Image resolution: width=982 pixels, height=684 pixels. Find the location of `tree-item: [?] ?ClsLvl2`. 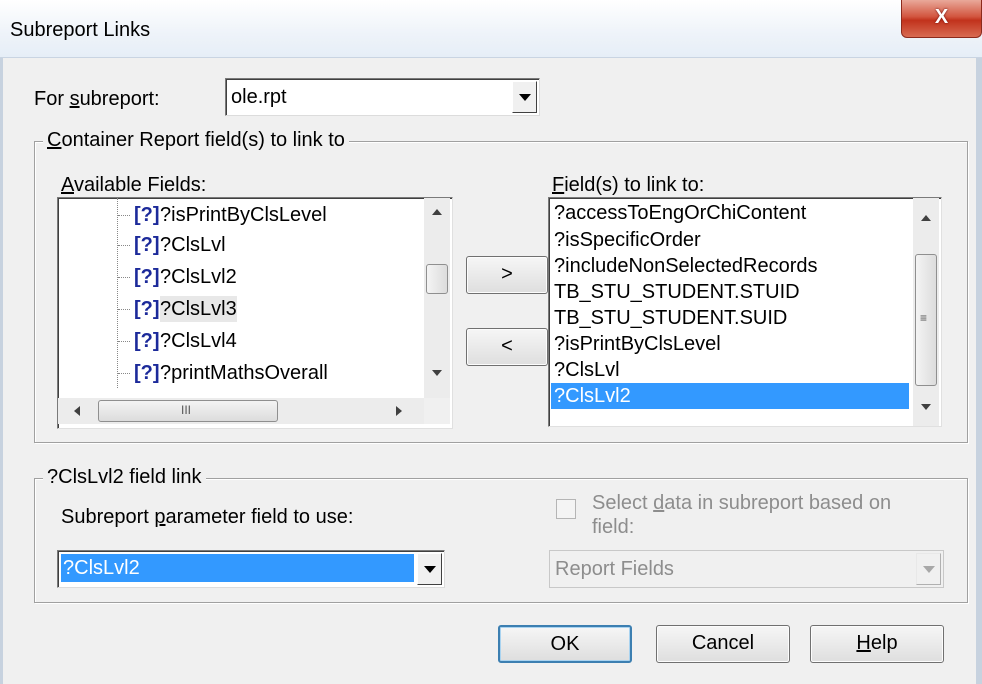

tree-item: [?] ?ClsLvl2 is located at coordinates (241, 277).